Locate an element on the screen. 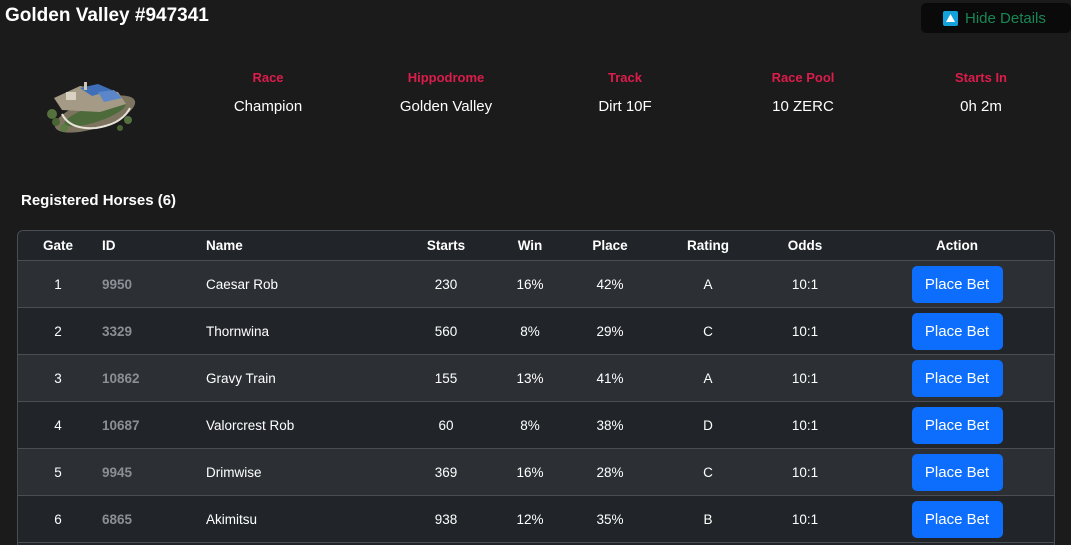 The height and width of the screenshot is (545, 1071). horse-id-cell: 6865 is located at coordinates (150, 519).